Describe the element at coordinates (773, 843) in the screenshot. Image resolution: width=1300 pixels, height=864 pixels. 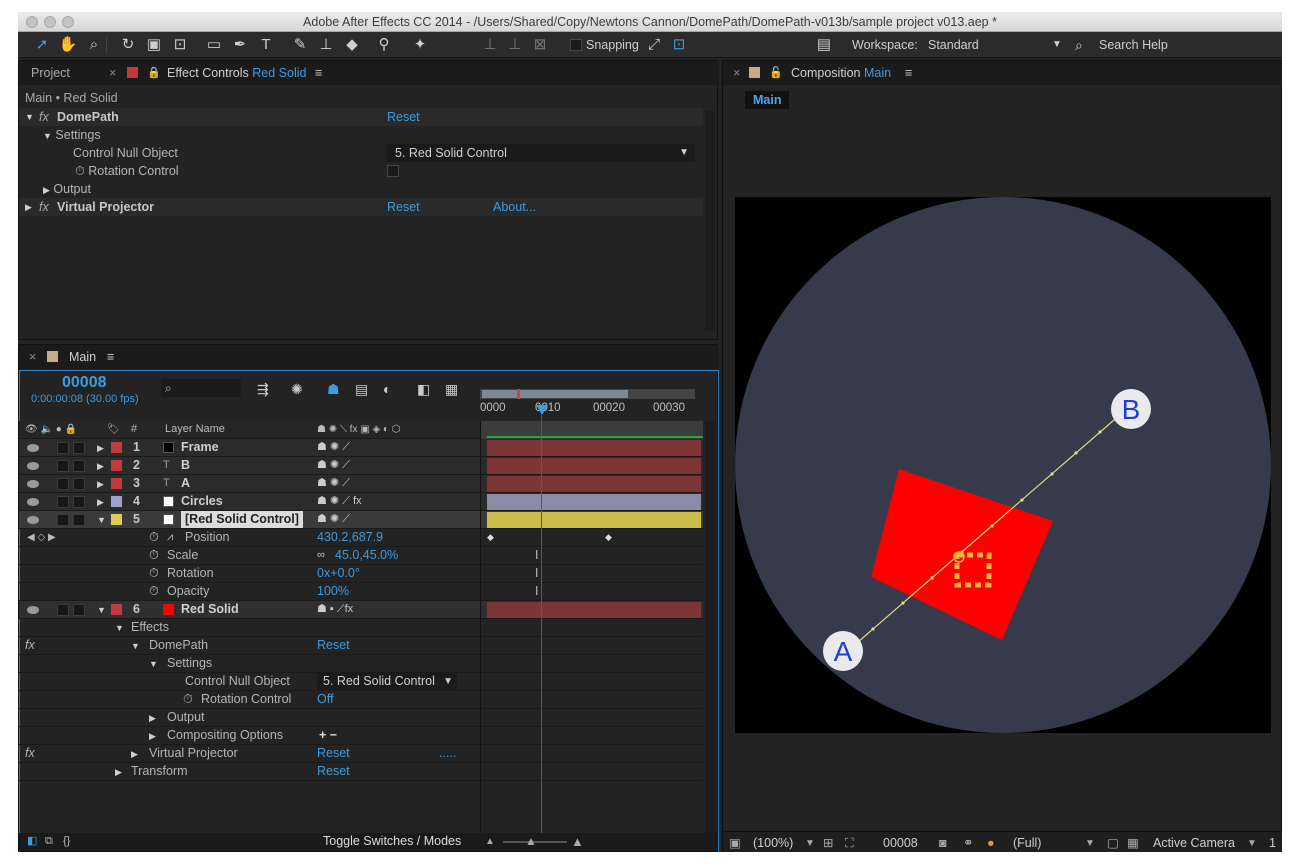
I see `magnification-dropdown: (100%)` at that location.